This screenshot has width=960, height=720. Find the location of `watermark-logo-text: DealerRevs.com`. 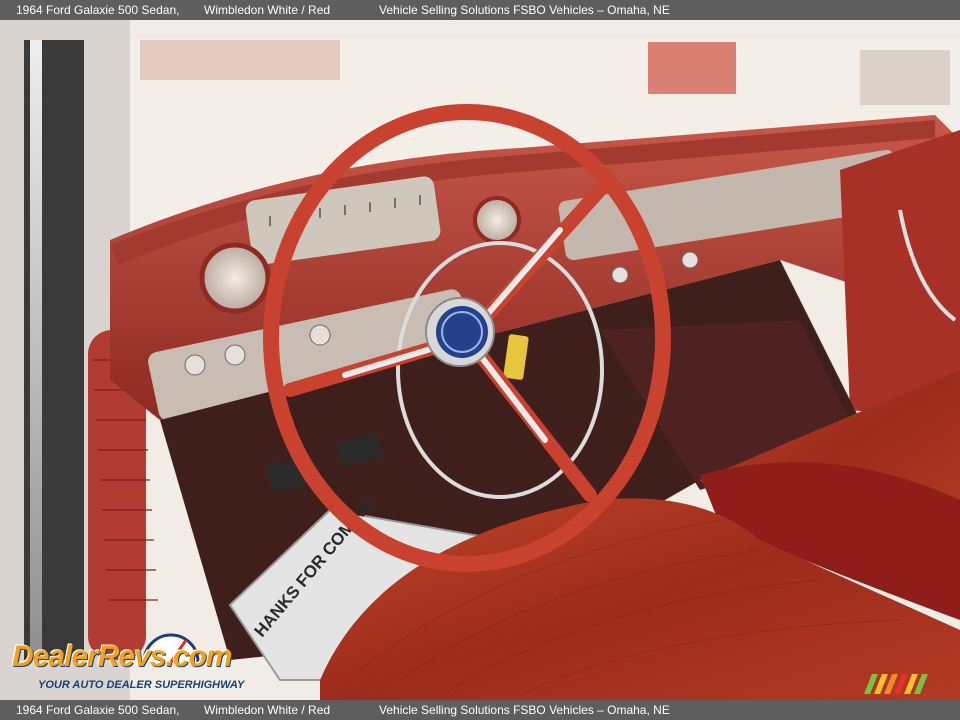

watermark-logo-text: DealerRevs.com is located at coordinates (122, 656).